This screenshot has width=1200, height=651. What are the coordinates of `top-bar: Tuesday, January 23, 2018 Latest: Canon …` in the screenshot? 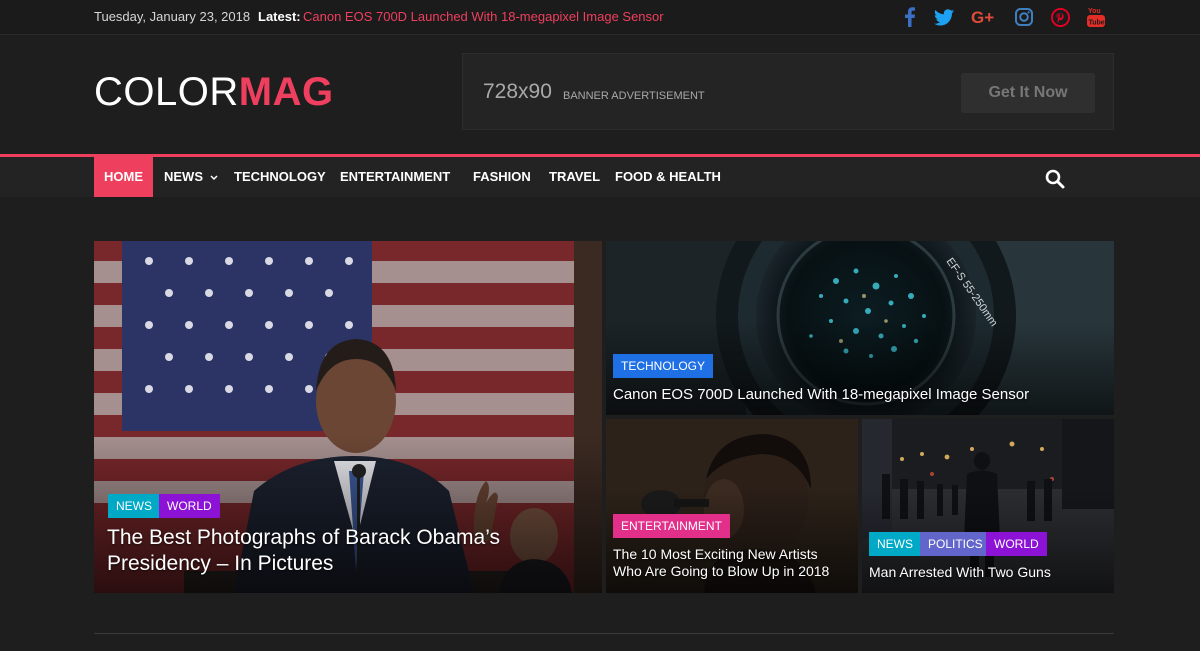 It's located at (600, 17).